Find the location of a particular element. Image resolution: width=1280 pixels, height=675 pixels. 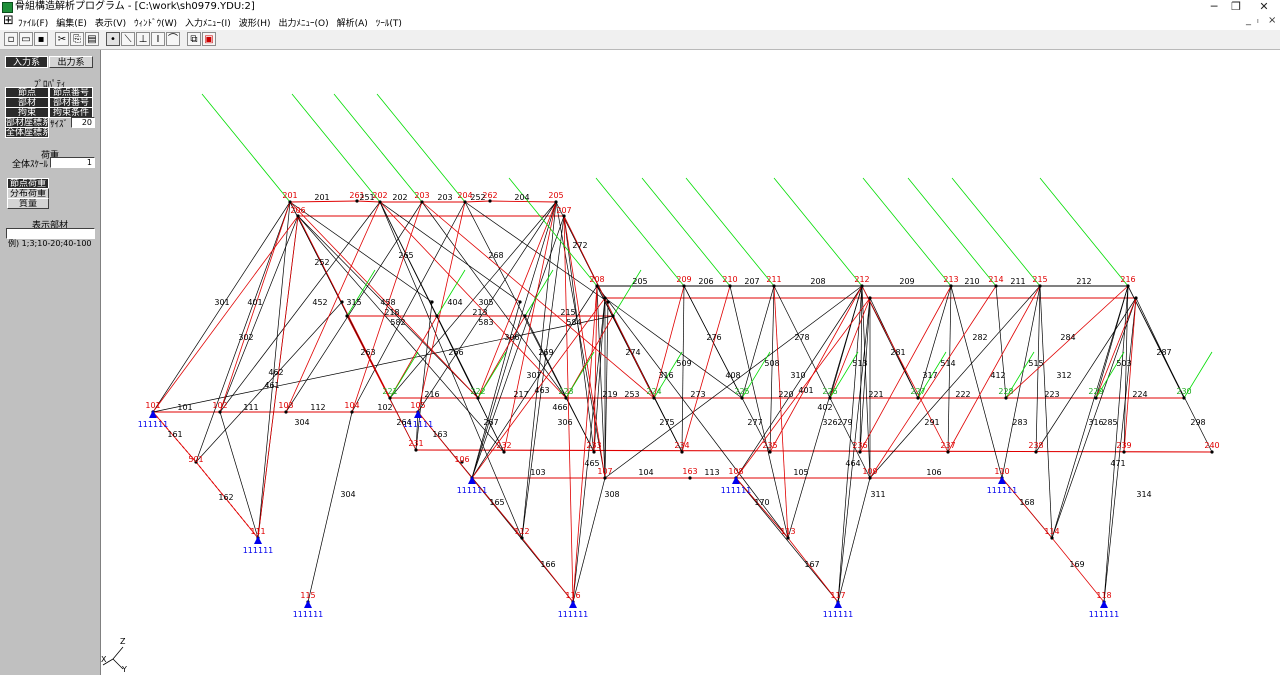

scale-input: 1 is located at coordinates (72, 162).